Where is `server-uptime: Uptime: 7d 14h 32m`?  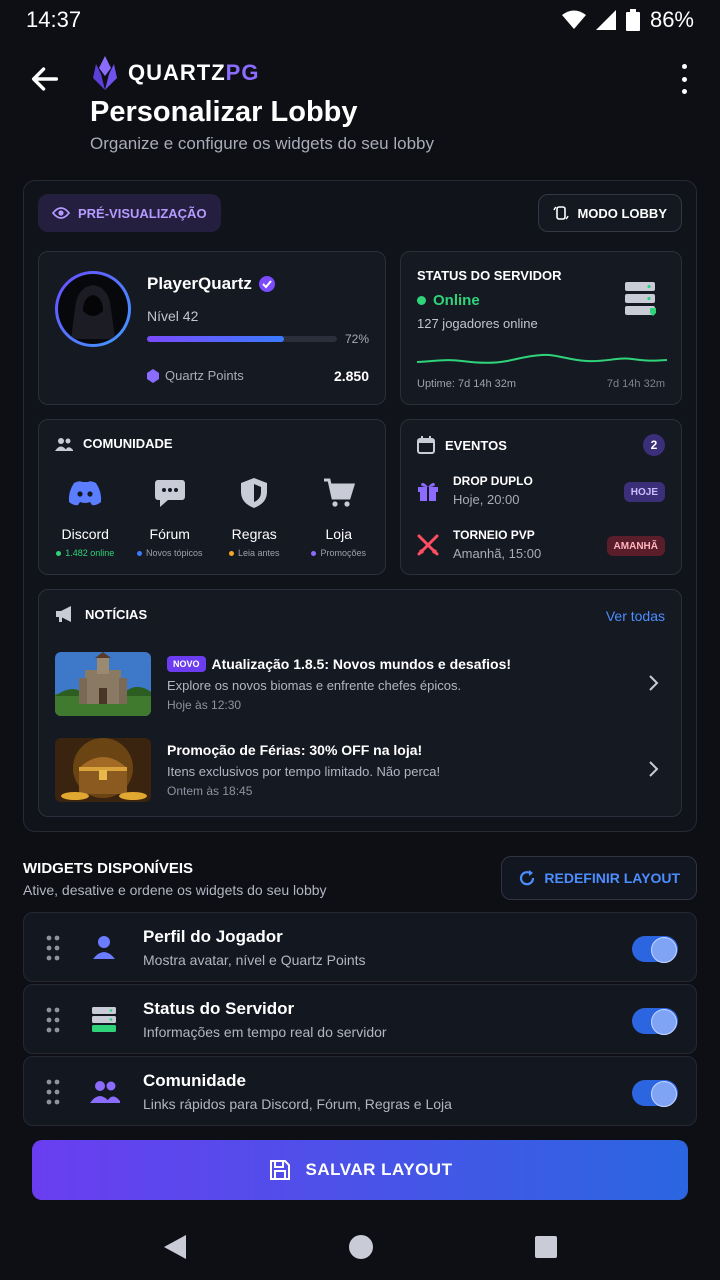 server-uptime: Uptime: 7d 14h 32m is located at coordinates (467, 384).